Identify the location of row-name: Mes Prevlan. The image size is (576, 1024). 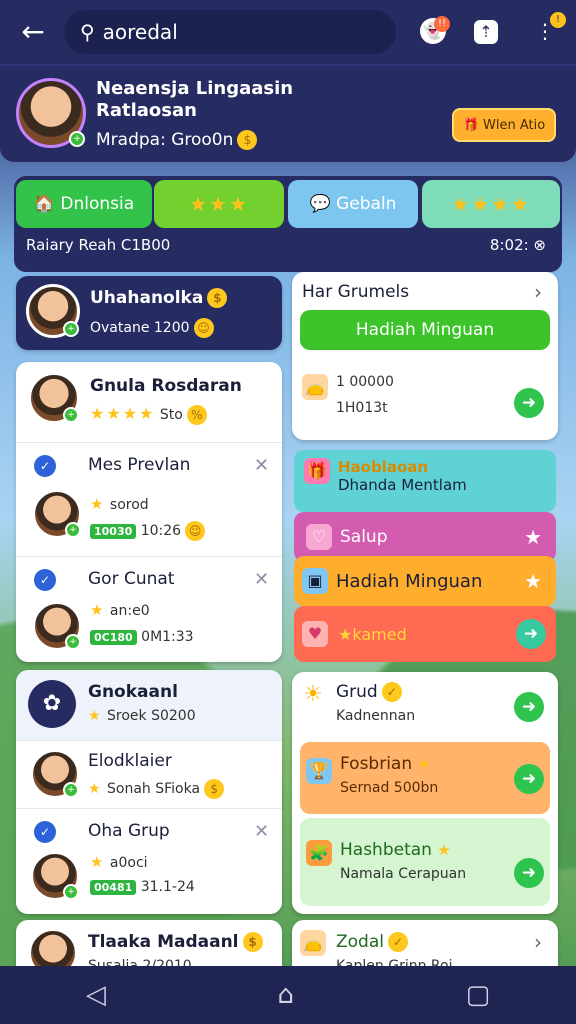
(139, 465).